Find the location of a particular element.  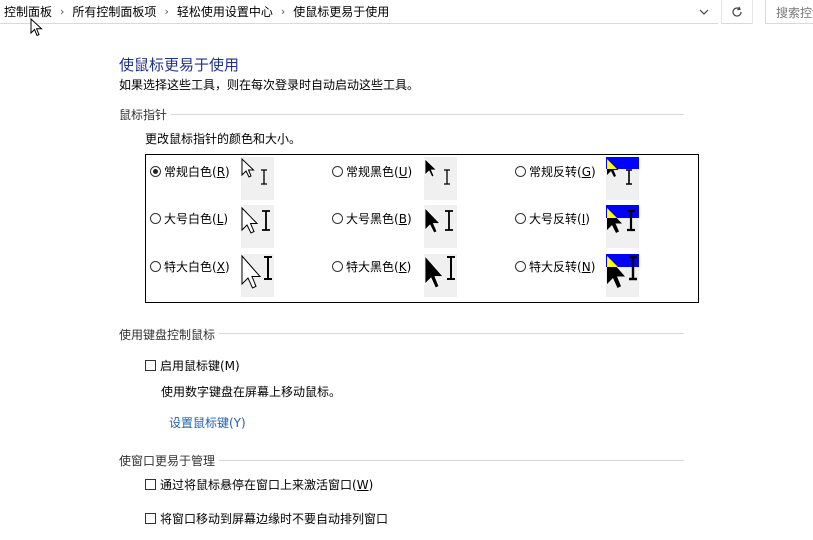

hover-activate-label: 通过将鼠标悬停在窗口上来激活窗口(W) is located at coordinates (266, 484).